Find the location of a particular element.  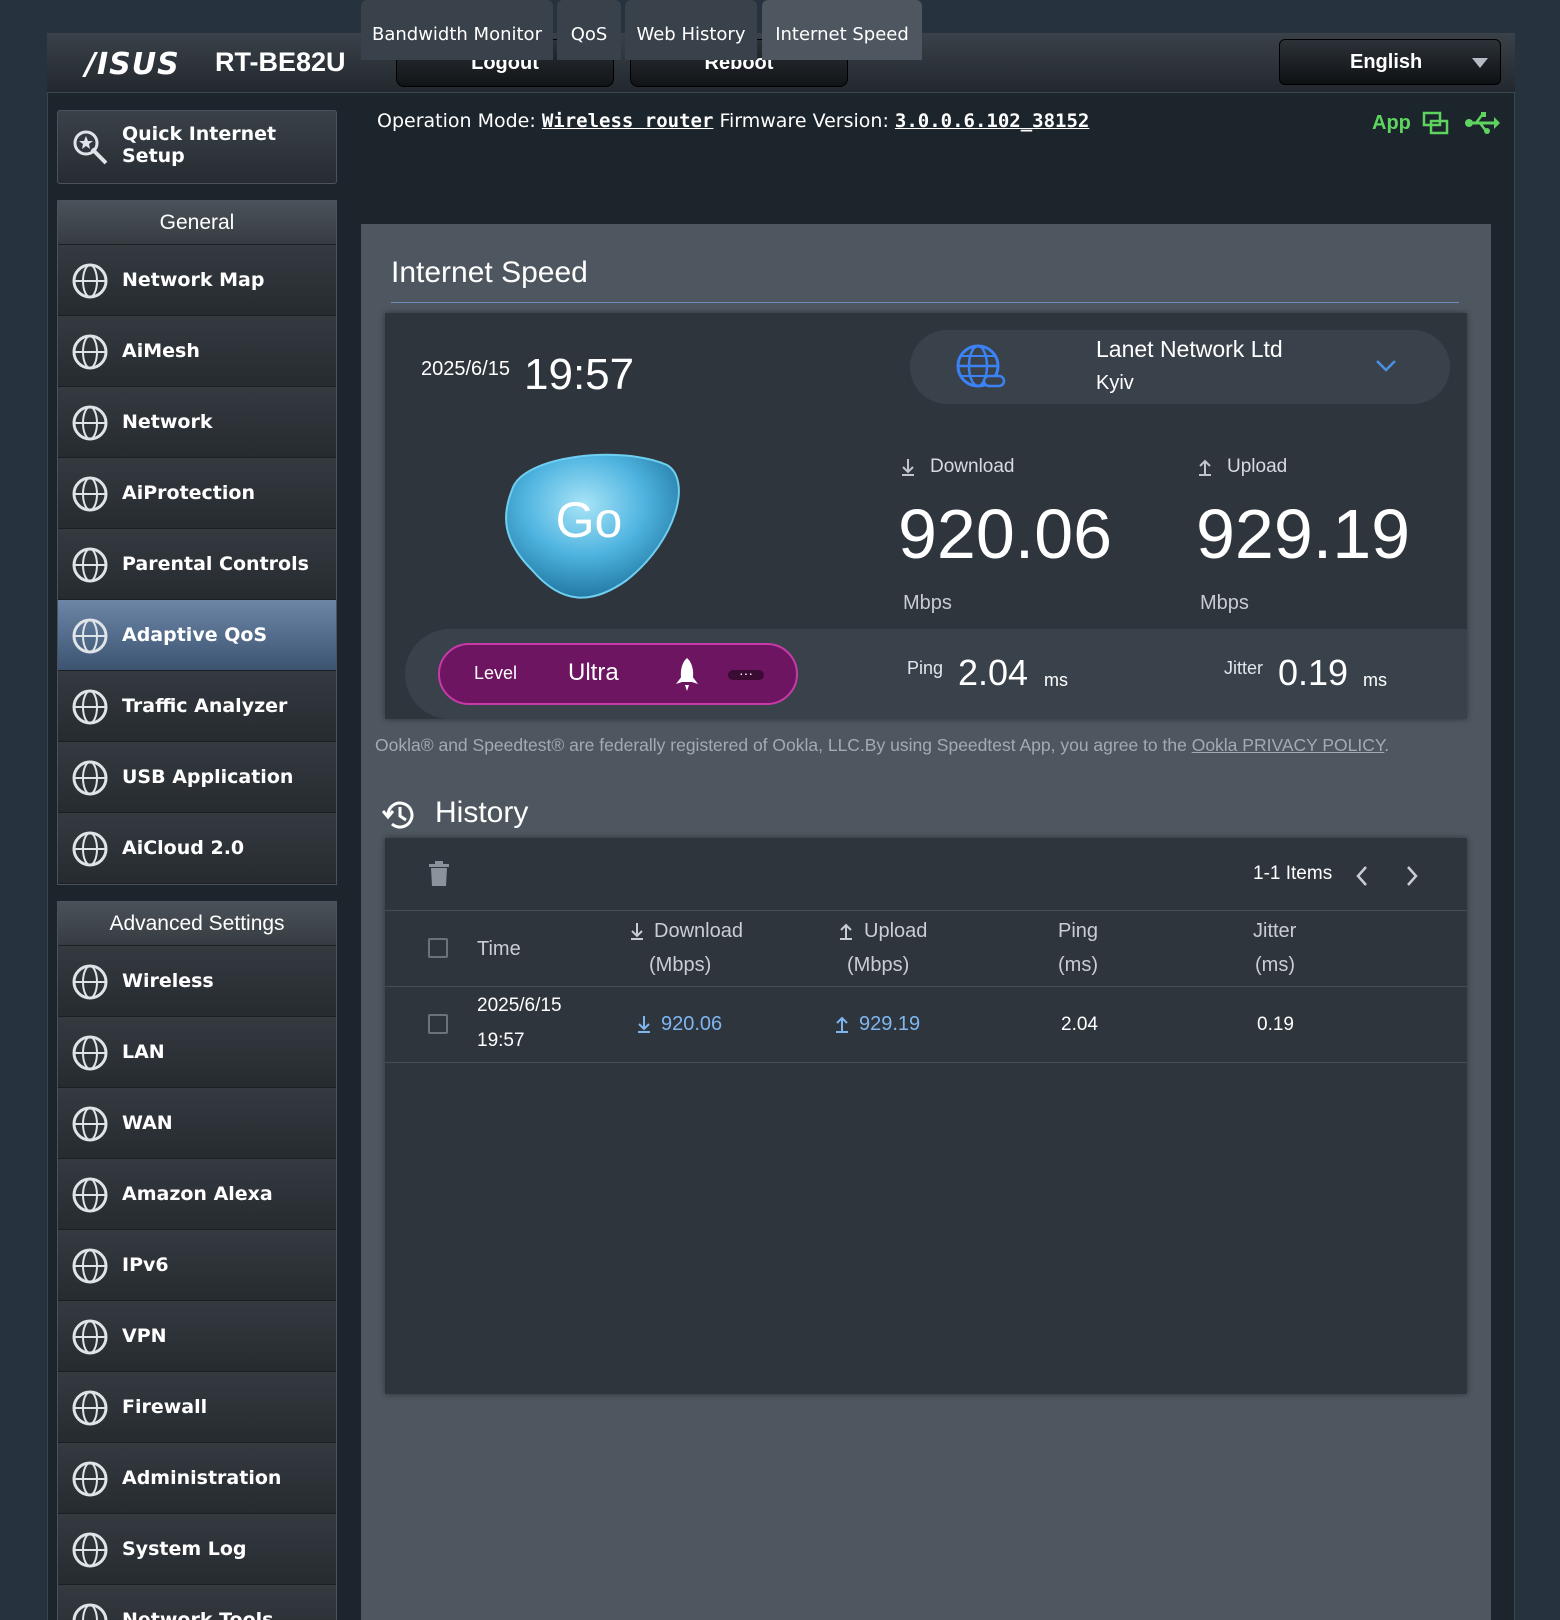

title-divider is located at coordinates (925, 302).